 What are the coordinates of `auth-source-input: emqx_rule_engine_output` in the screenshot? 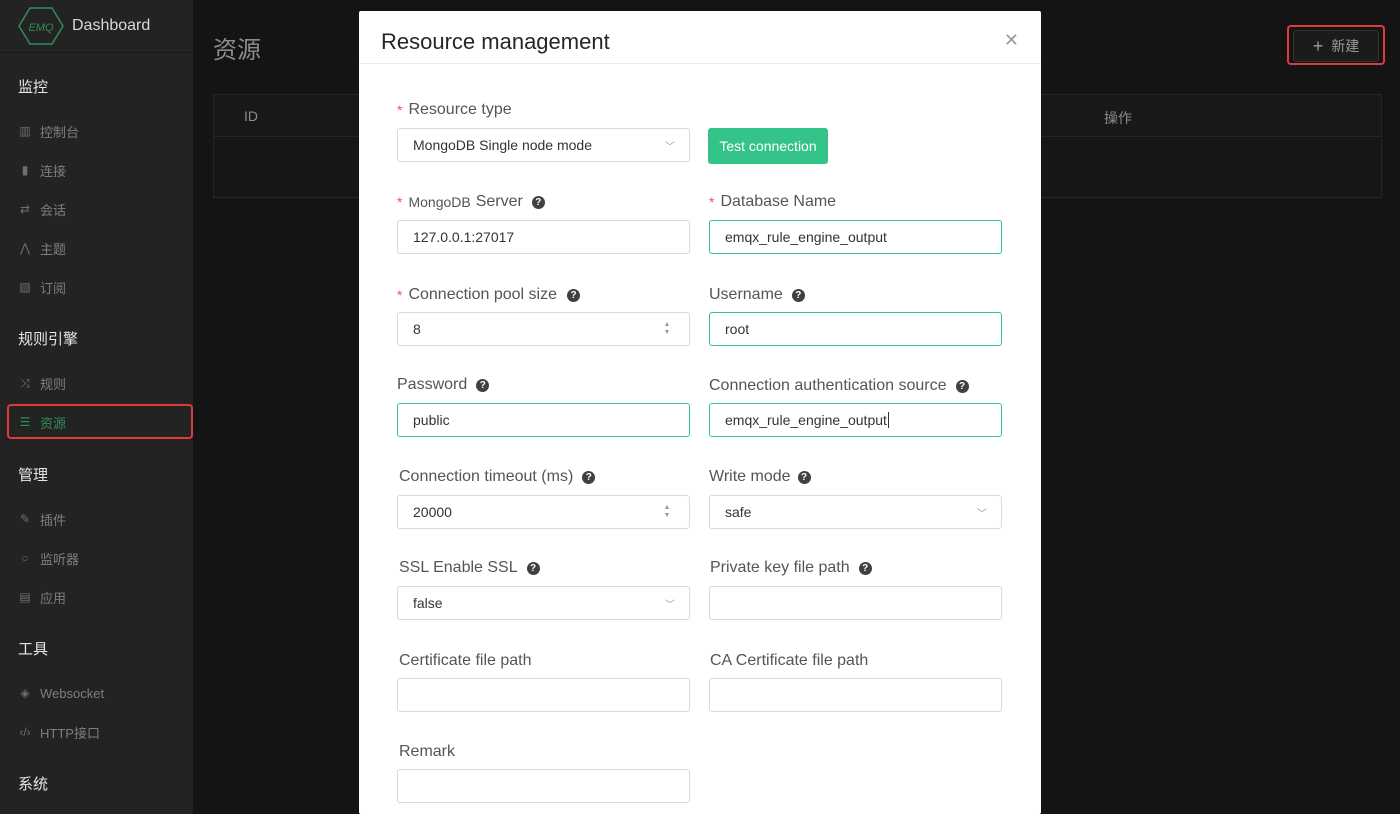 It's located at (855, 420).